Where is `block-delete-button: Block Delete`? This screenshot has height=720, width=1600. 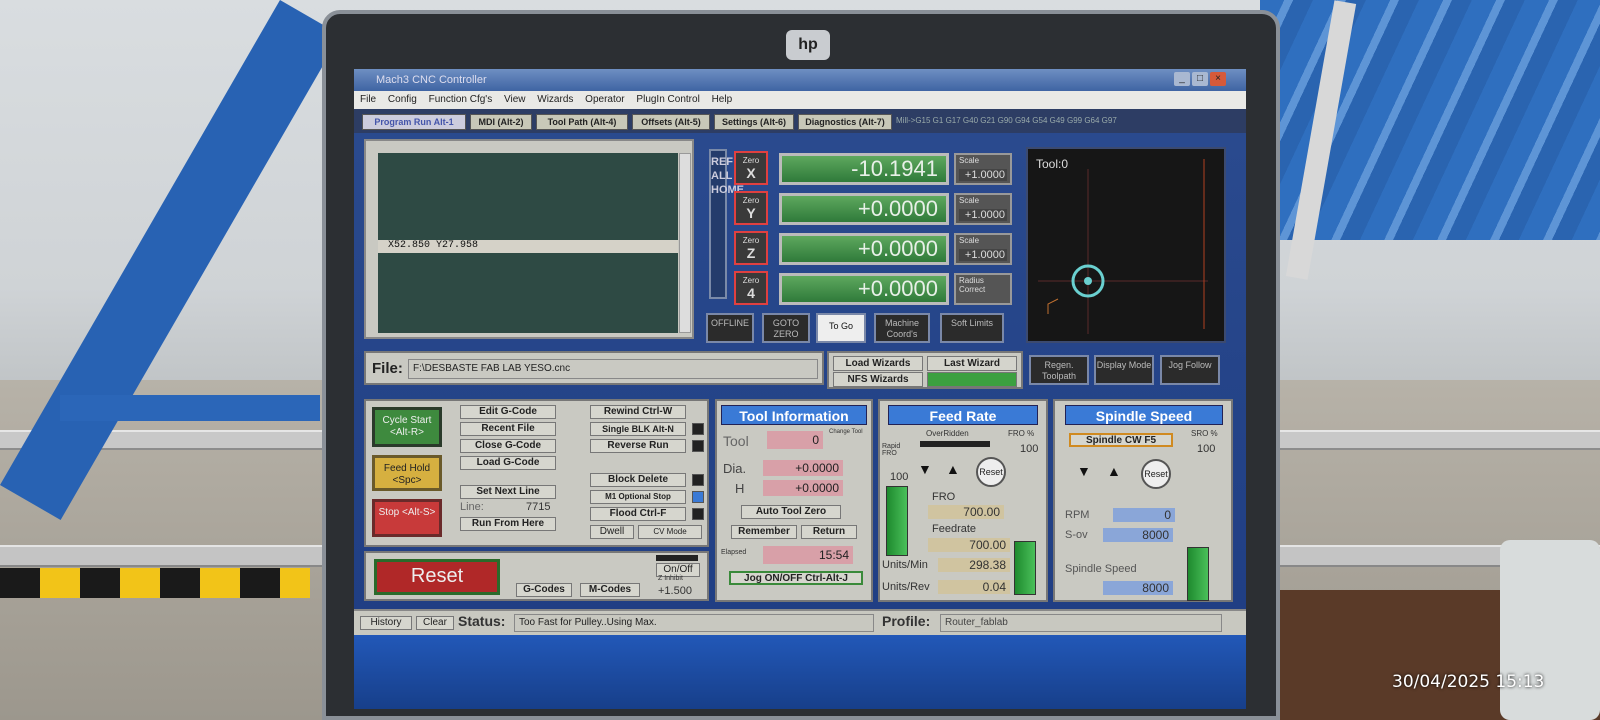
block-delete-button: Block Delete is located at coordinates (638, 480).